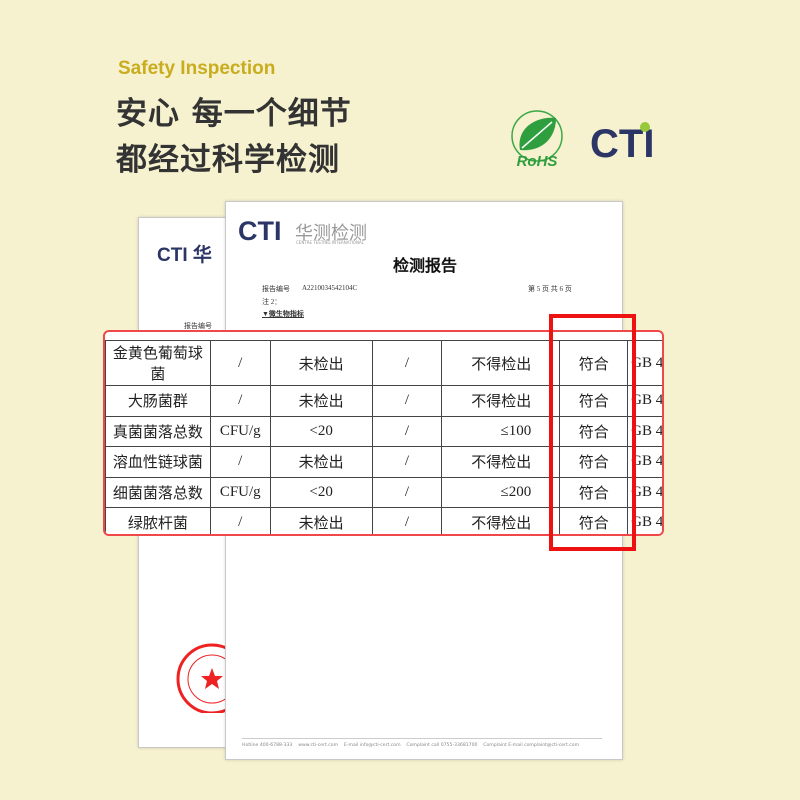 Image resolution: width=800 pixels, height=800 pixels. Describe the element at coordinates (260, 231) in the screenshot. I see `report-cti-logo: CTI` at that location.